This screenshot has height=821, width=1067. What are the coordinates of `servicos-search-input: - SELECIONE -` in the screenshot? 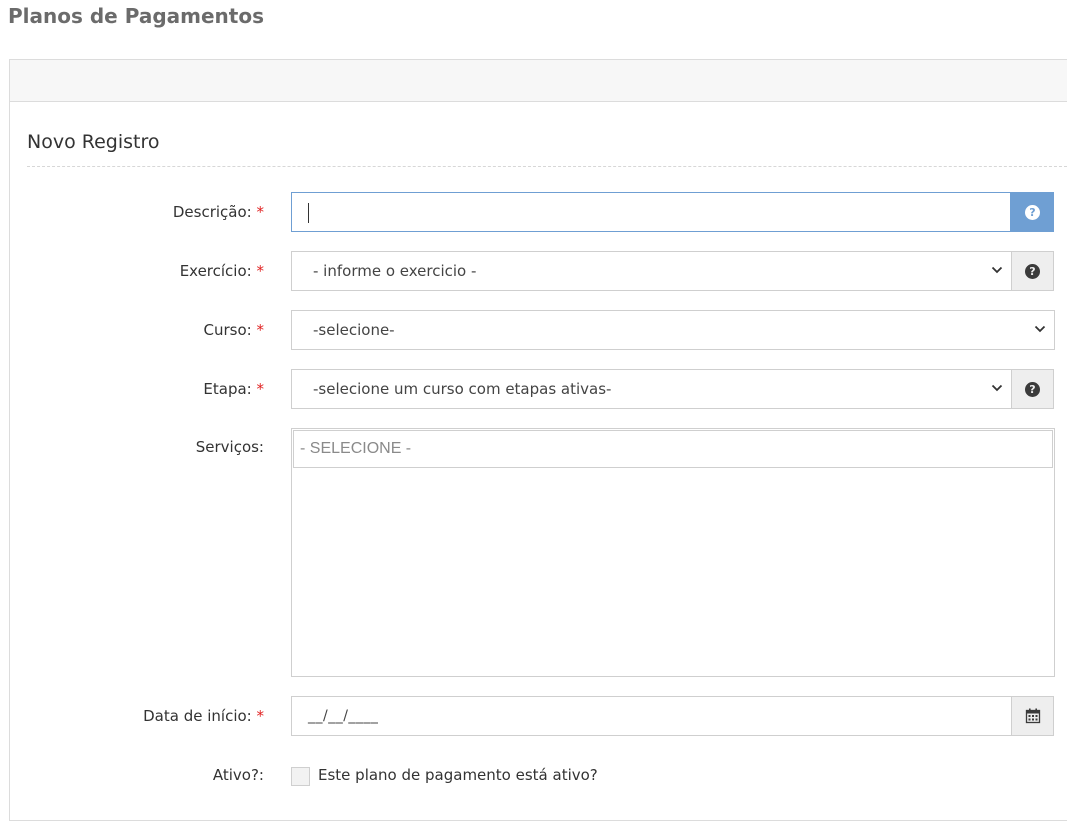 It's located at (673, 449).